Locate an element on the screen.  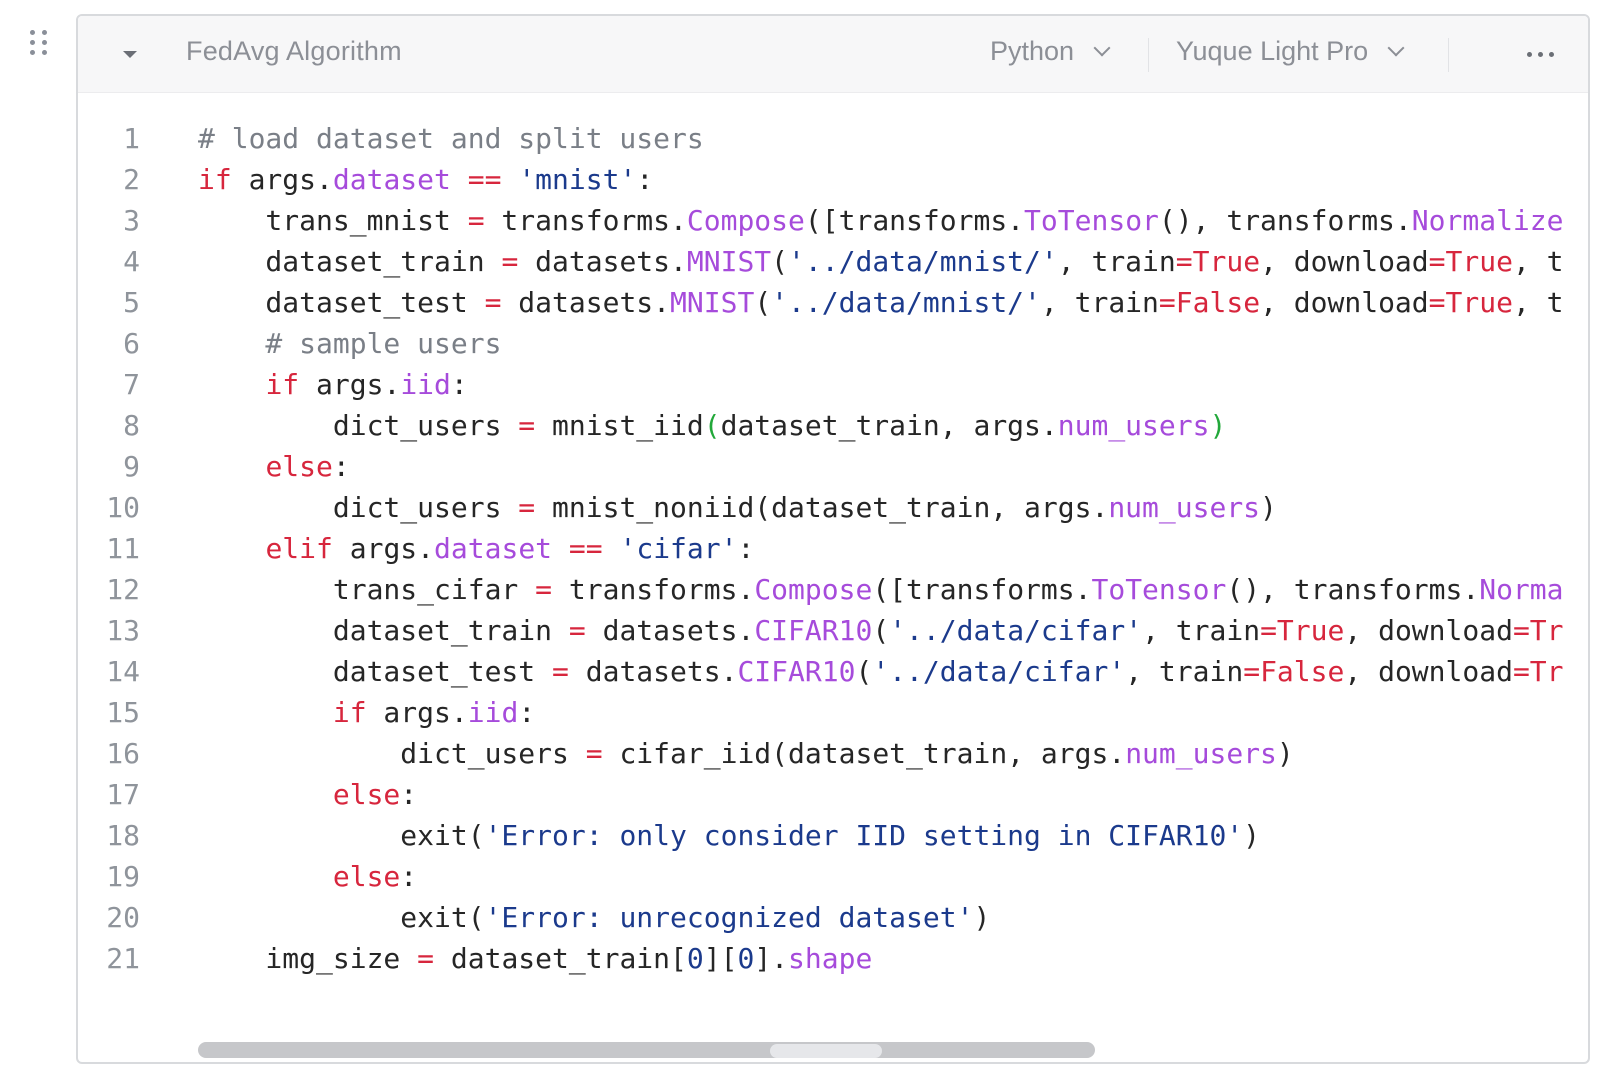
code-token: 0 is located at coordinates (695, 958).